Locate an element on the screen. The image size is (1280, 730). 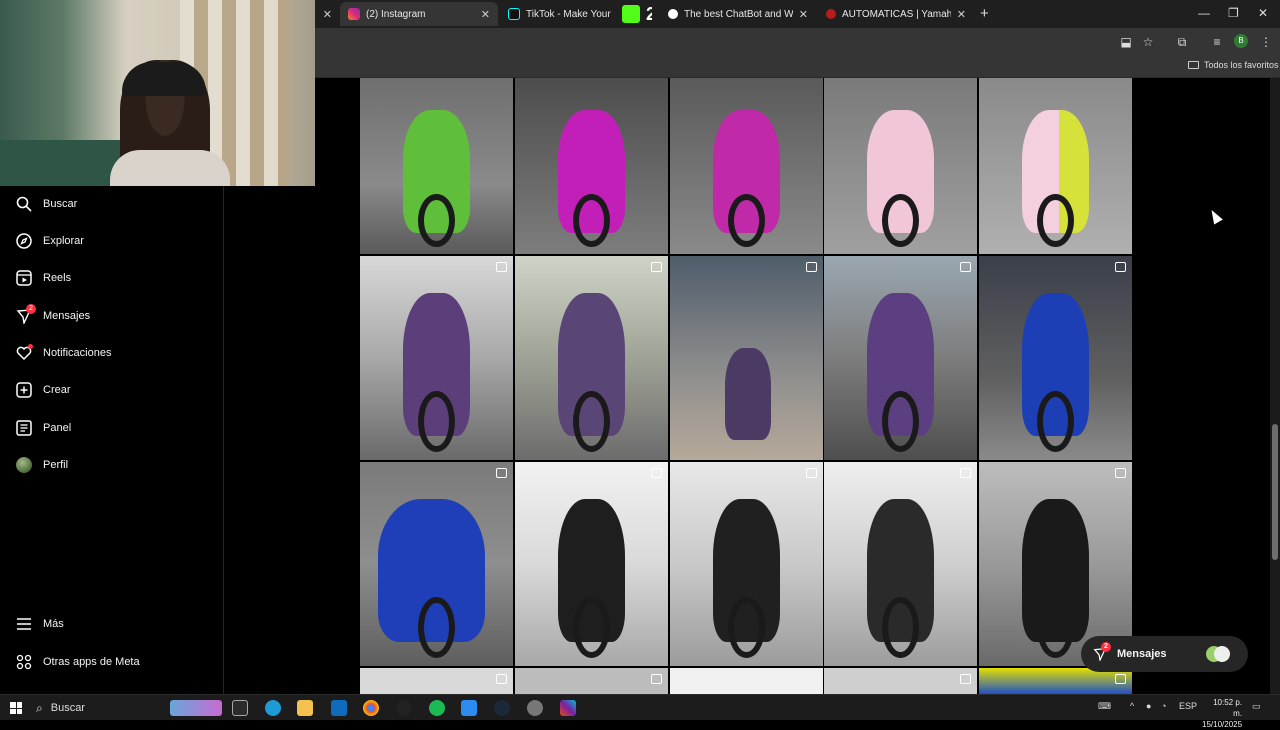
spotify-icon is located at coordinates (437, 708).